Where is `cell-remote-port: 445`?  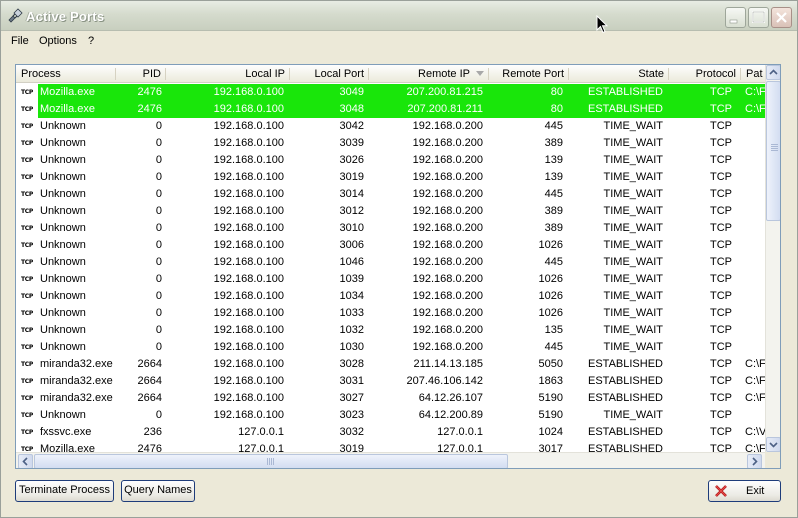
cell-remote-port: 445 is located at coordinates (553, 347).